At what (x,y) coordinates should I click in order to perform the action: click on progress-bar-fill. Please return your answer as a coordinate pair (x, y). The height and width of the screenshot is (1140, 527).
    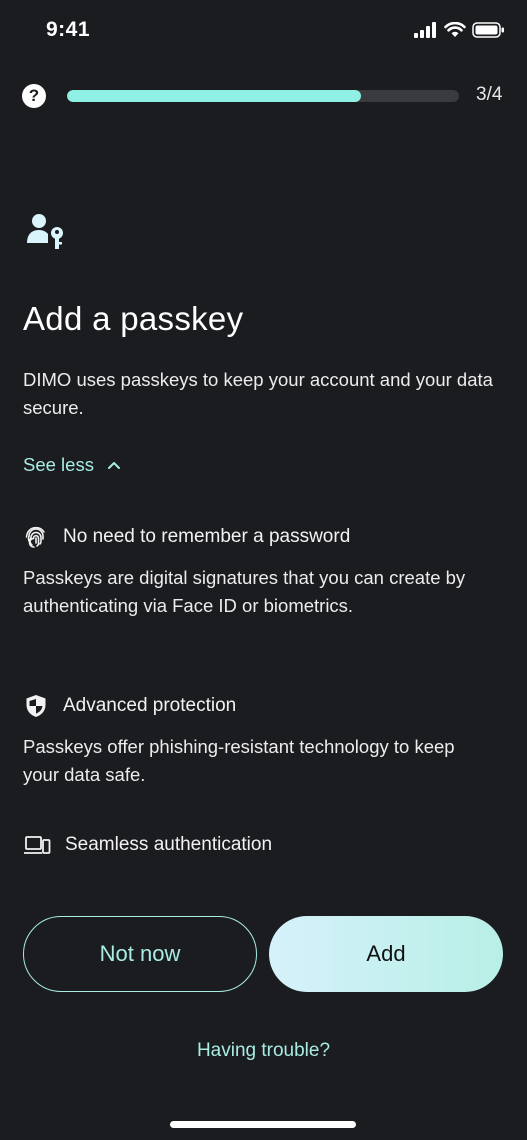
    Looking at the image, I should click on (214, 96).